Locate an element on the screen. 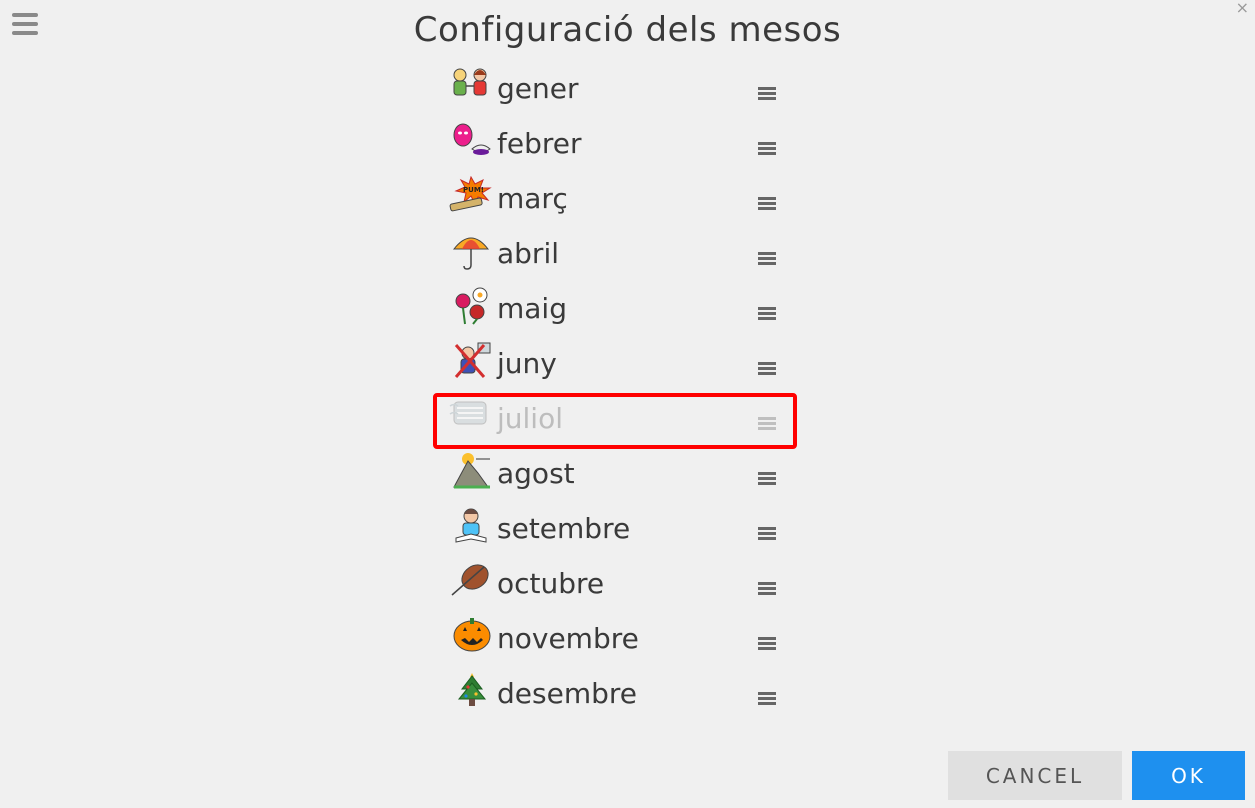 This screenshot has height=808, width=1255. month-label: octubre is located at coordinates (551, 583).